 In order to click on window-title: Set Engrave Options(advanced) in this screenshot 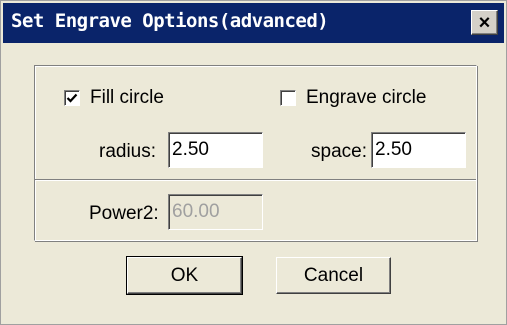, I will do `click(170, 21)`.